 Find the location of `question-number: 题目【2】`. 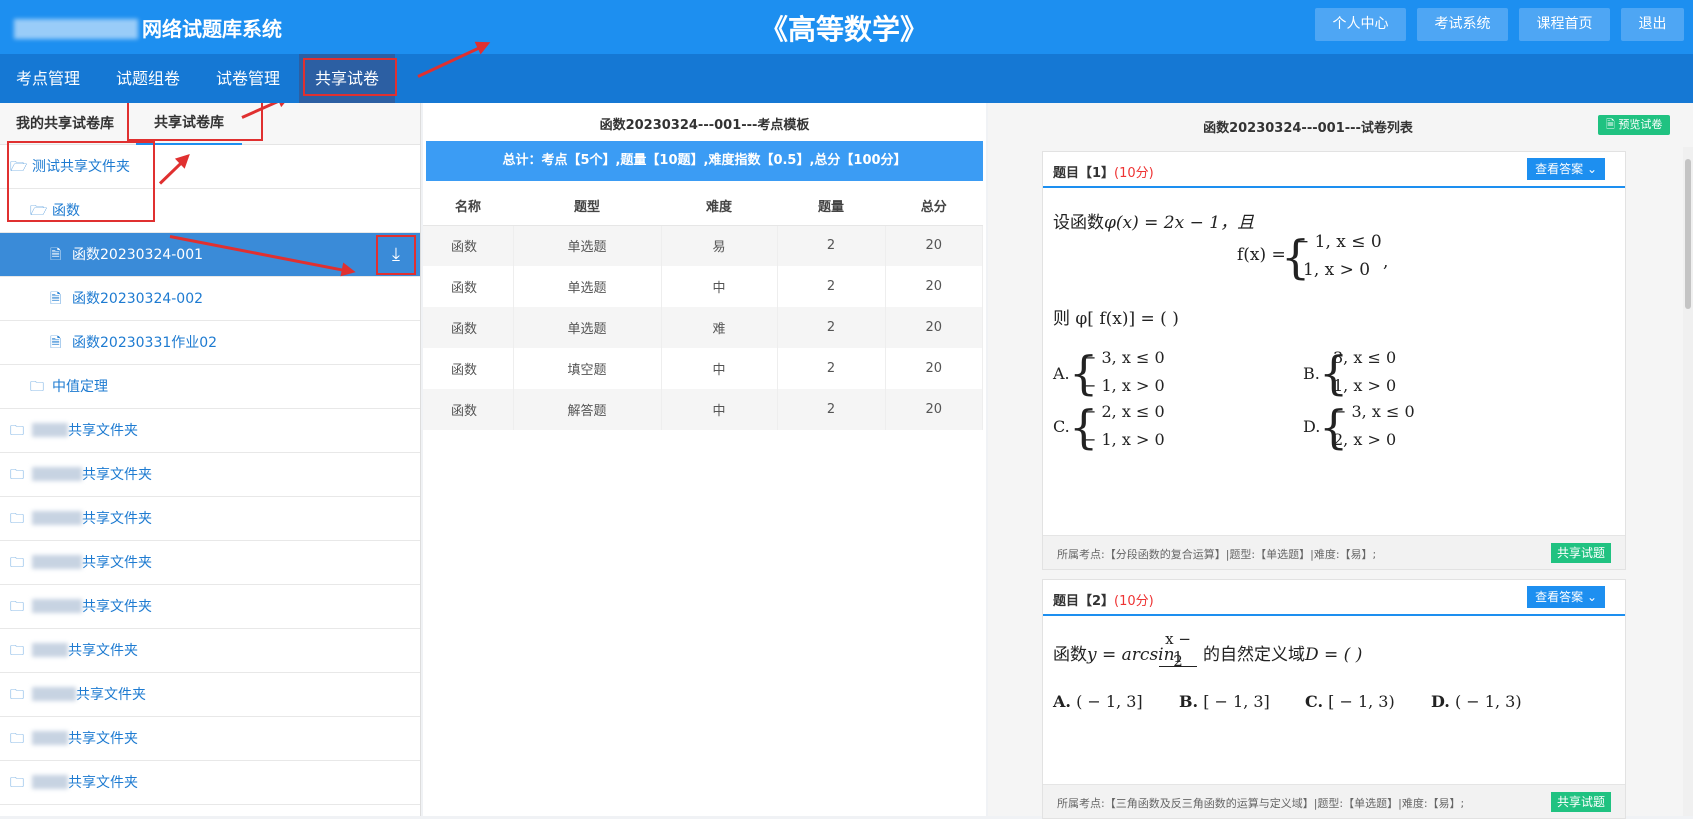

question-number: 题目【2】 is located at coordinates (1084, 601).